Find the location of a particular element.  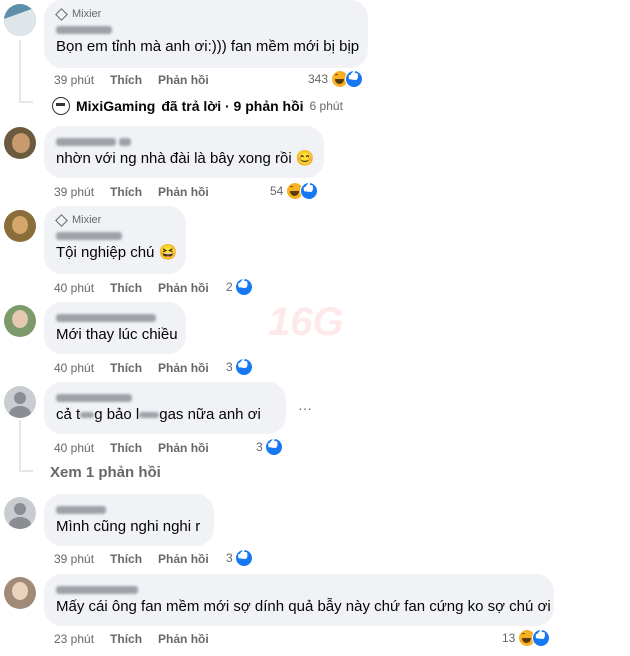

reaction-count: 2 is located at coordinates (229, 287).